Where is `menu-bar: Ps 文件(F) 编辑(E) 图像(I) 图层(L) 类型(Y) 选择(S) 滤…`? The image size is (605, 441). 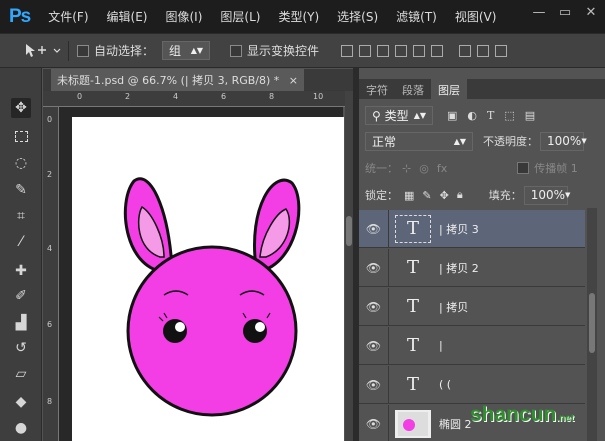 menu-bar: Ps 文件(F) 编辑(E) 图像(I) 图层(L) 类型(Y) 选择(S) 滤… is located at coordinates (302, 16).